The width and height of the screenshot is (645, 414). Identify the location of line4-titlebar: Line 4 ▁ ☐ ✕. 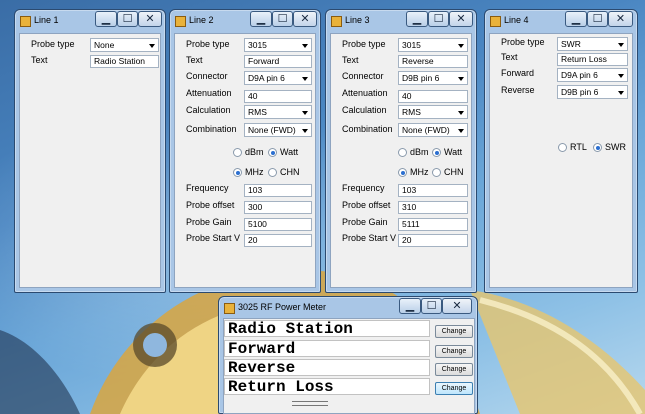
(561, 21).